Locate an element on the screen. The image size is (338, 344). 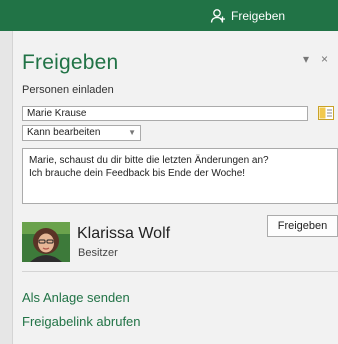
owner-name: Klarissa Wolf is located at coordinates (124, 233).